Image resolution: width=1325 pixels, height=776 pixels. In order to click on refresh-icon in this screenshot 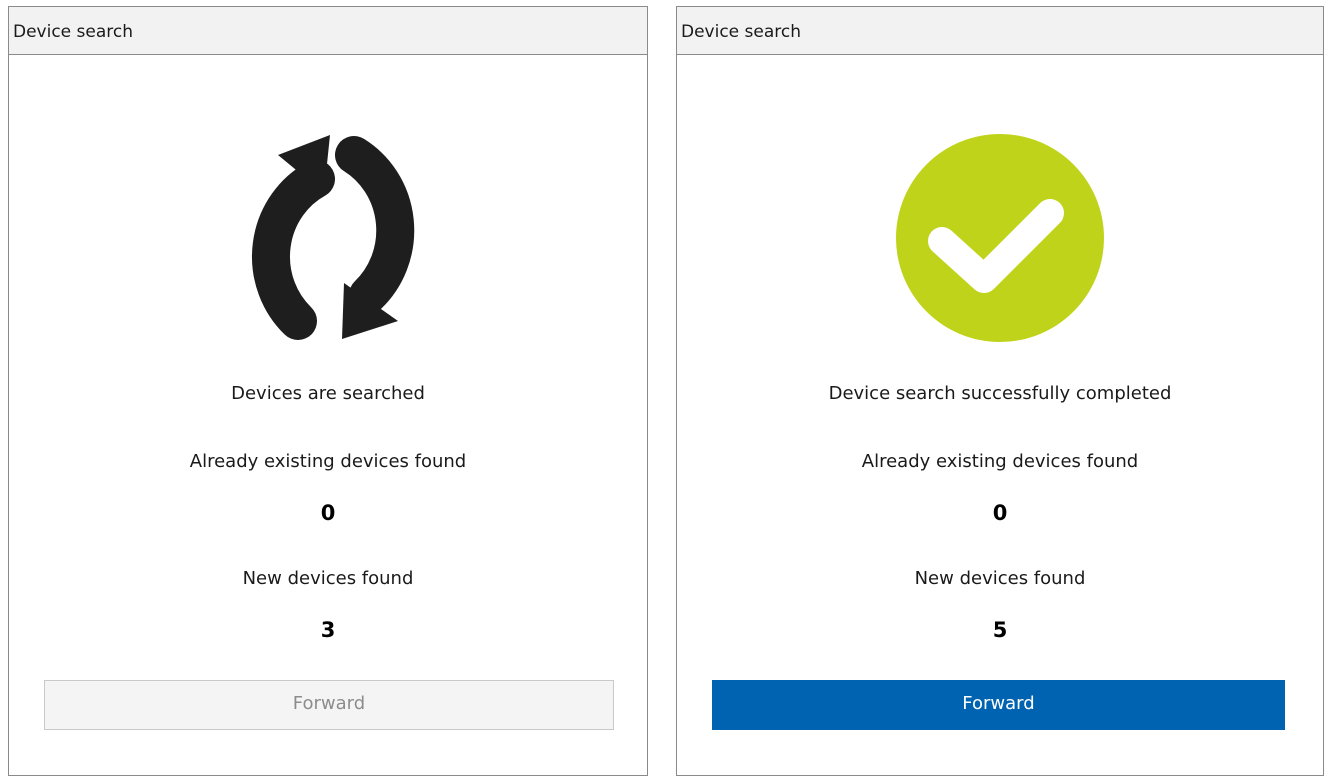, I will do `click(328, 238)`.